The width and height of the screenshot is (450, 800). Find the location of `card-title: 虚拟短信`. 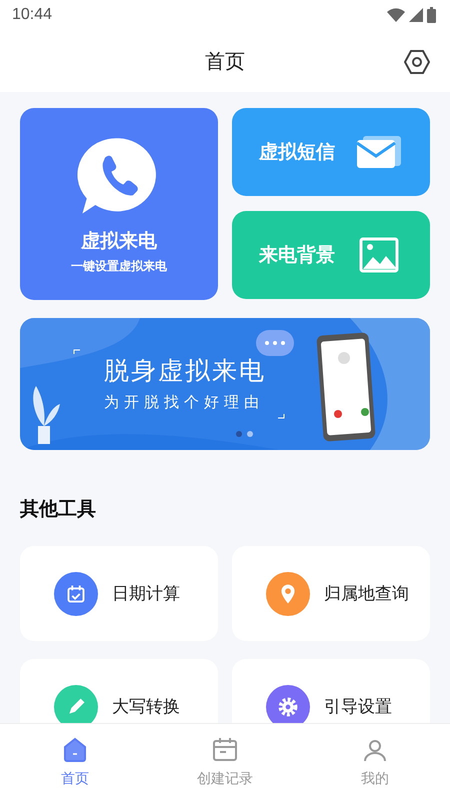

card-title: 虚拟短信 is located at coordinates (297, 152).